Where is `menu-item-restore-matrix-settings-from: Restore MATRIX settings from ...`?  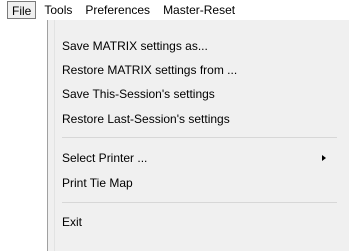 menu-item-restore-matrix-settings-from: Restore MATRIX settings from ... is located at coordinates (205, 70).